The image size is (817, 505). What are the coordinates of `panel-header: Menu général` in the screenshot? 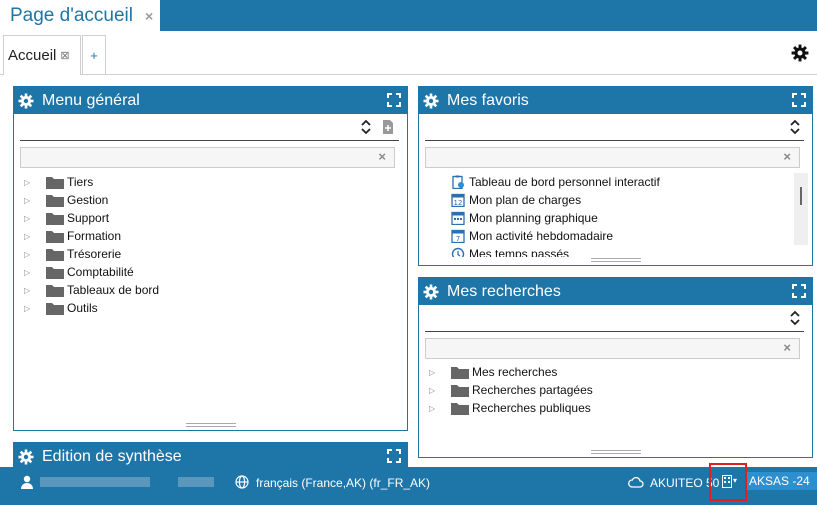 It's located at (210, 100).